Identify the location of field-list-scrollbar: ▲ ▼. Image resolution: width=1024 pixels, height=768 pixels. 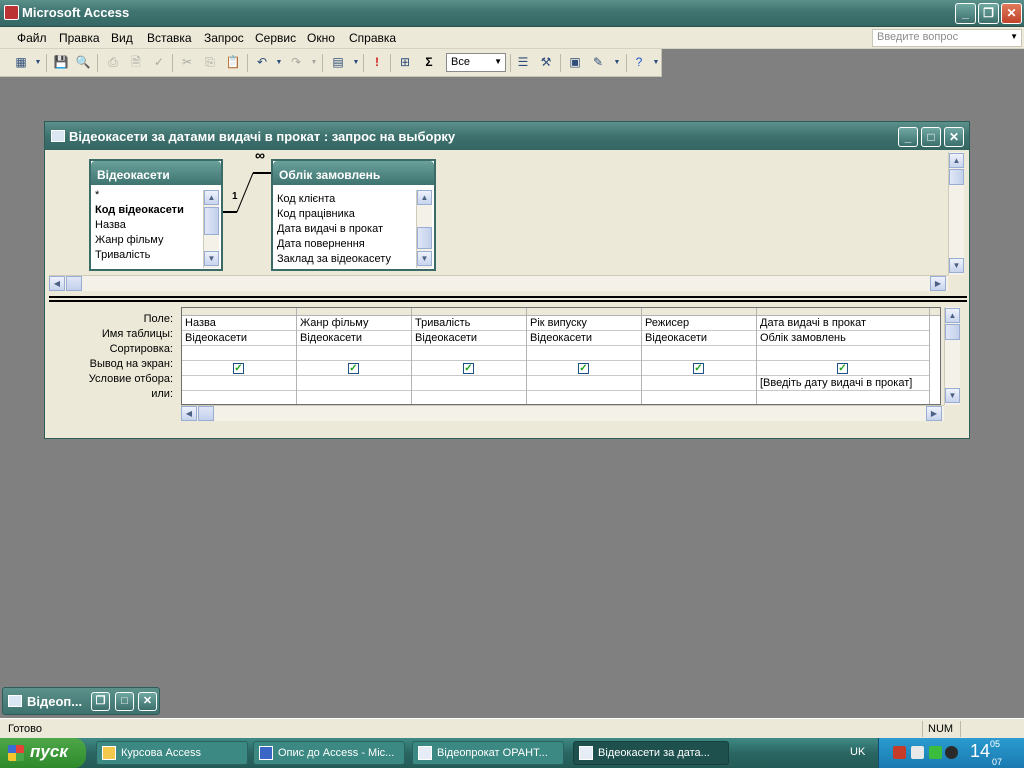
(211, 229).